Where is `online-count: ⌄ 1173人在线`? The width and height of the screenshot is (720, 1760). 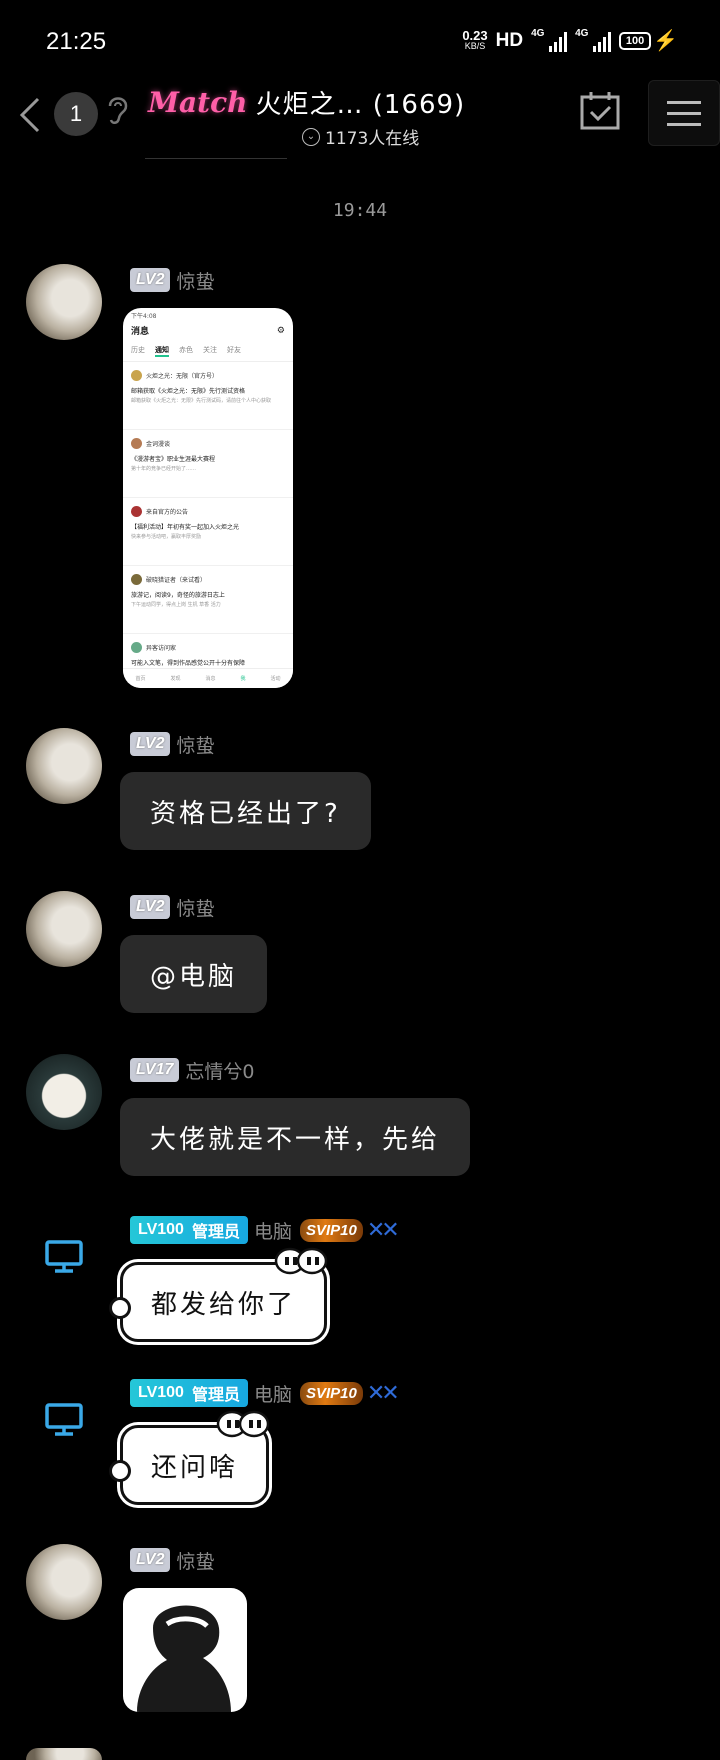
online-count: ⌄ 1173人在线 is located at coordinates (360, 136).